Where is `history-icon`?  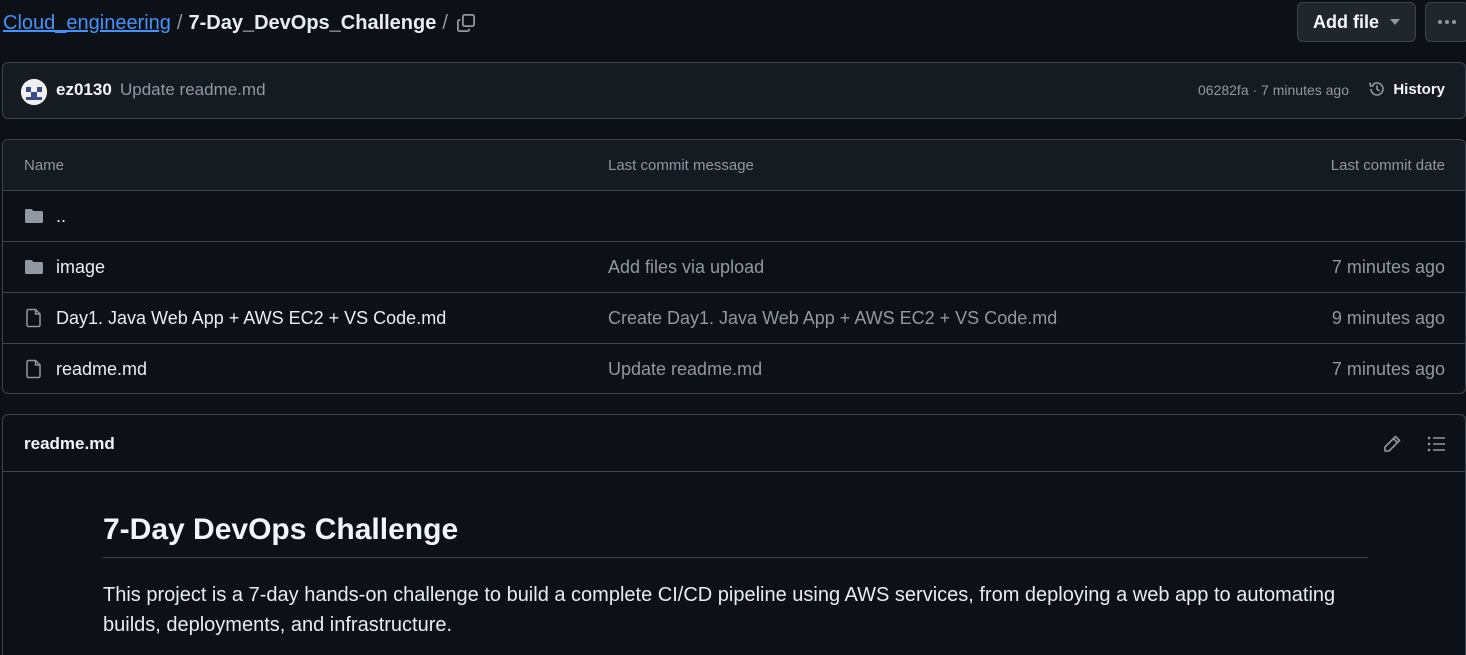 history-icon is located at coordinates (1377, 89).